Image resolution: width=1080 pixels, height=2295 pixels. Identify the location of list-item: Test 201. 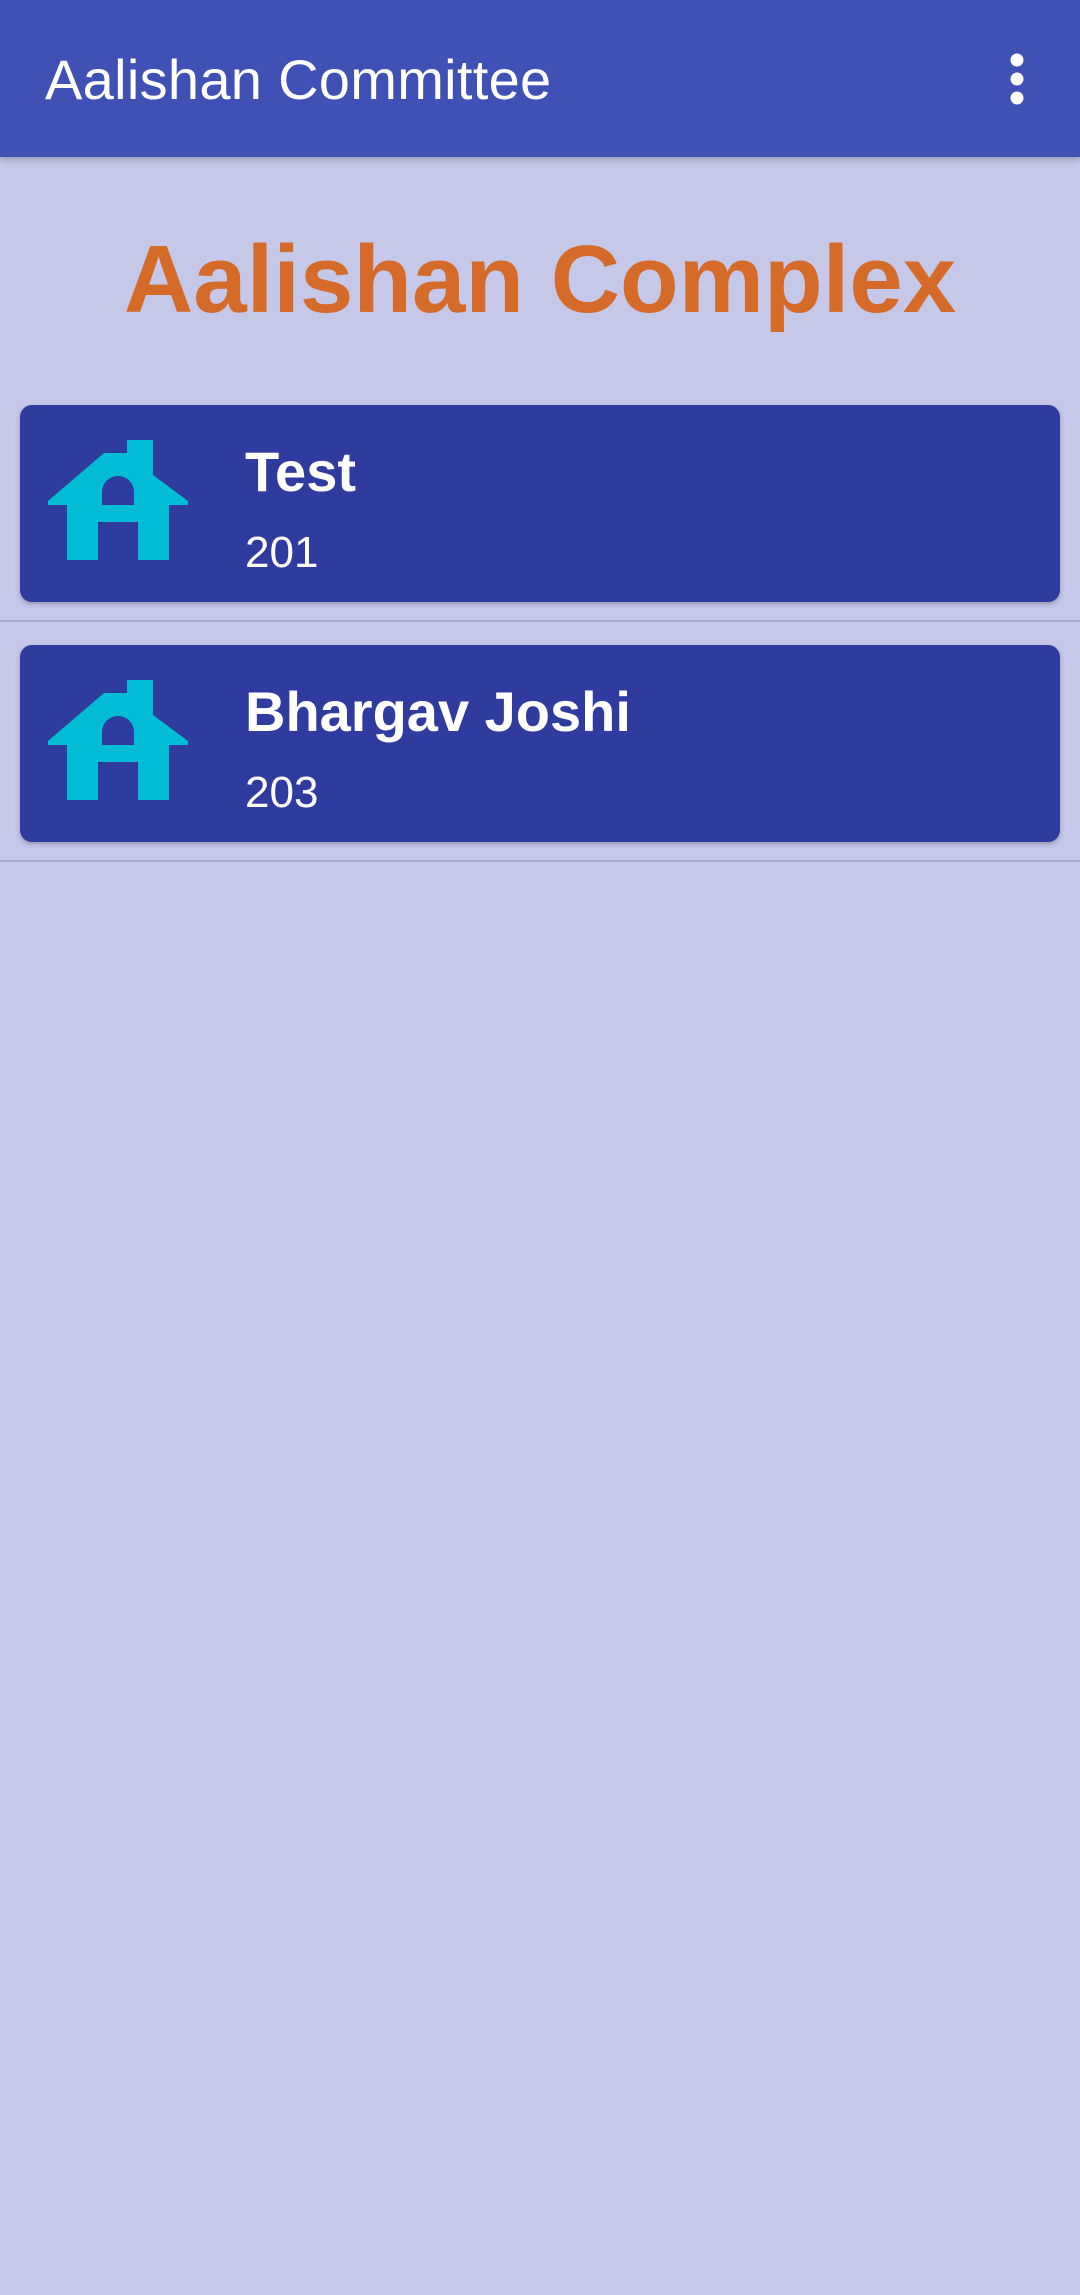
(540, 502).